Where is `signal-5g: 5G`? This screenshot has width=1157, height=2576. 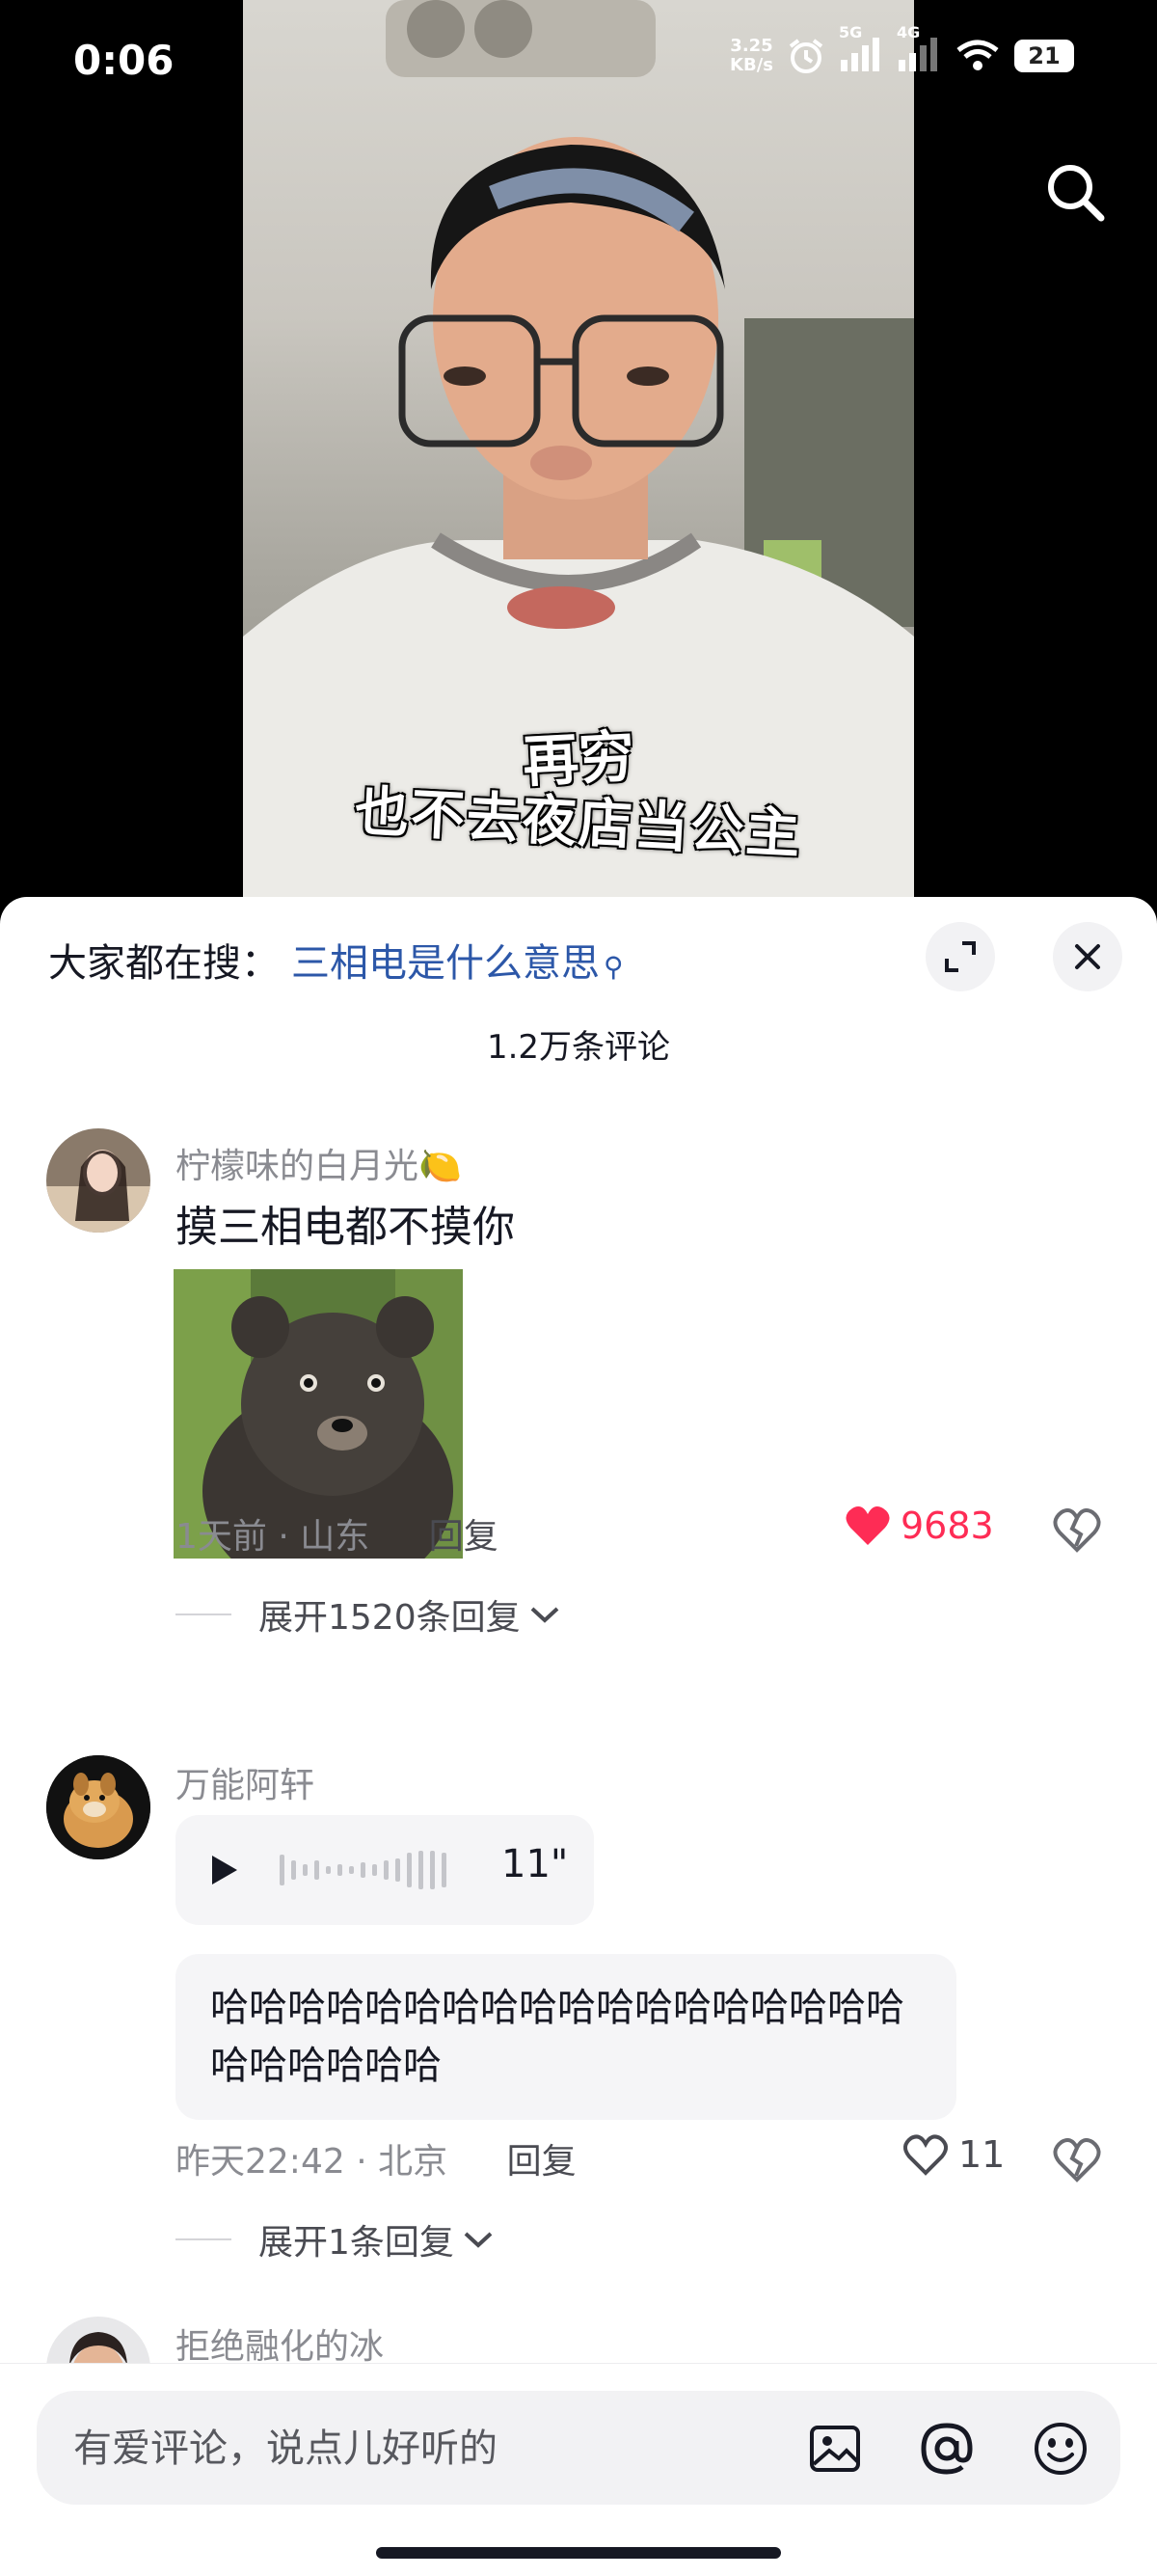
signal-5g: 5G is located at coordinates (861, 49).